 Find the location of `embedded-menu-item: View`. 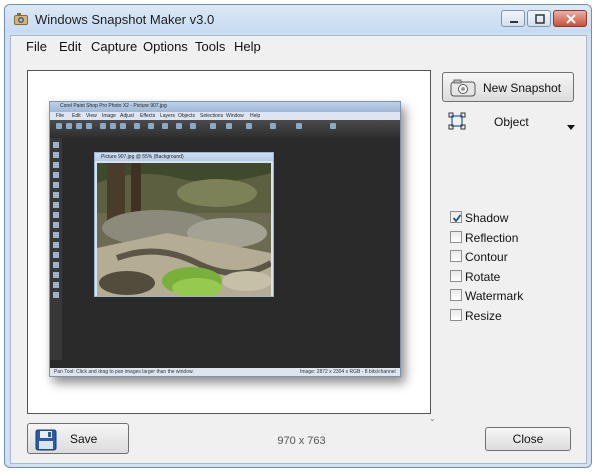

embedded-menu-item: View is located at coordinates (91, 116).